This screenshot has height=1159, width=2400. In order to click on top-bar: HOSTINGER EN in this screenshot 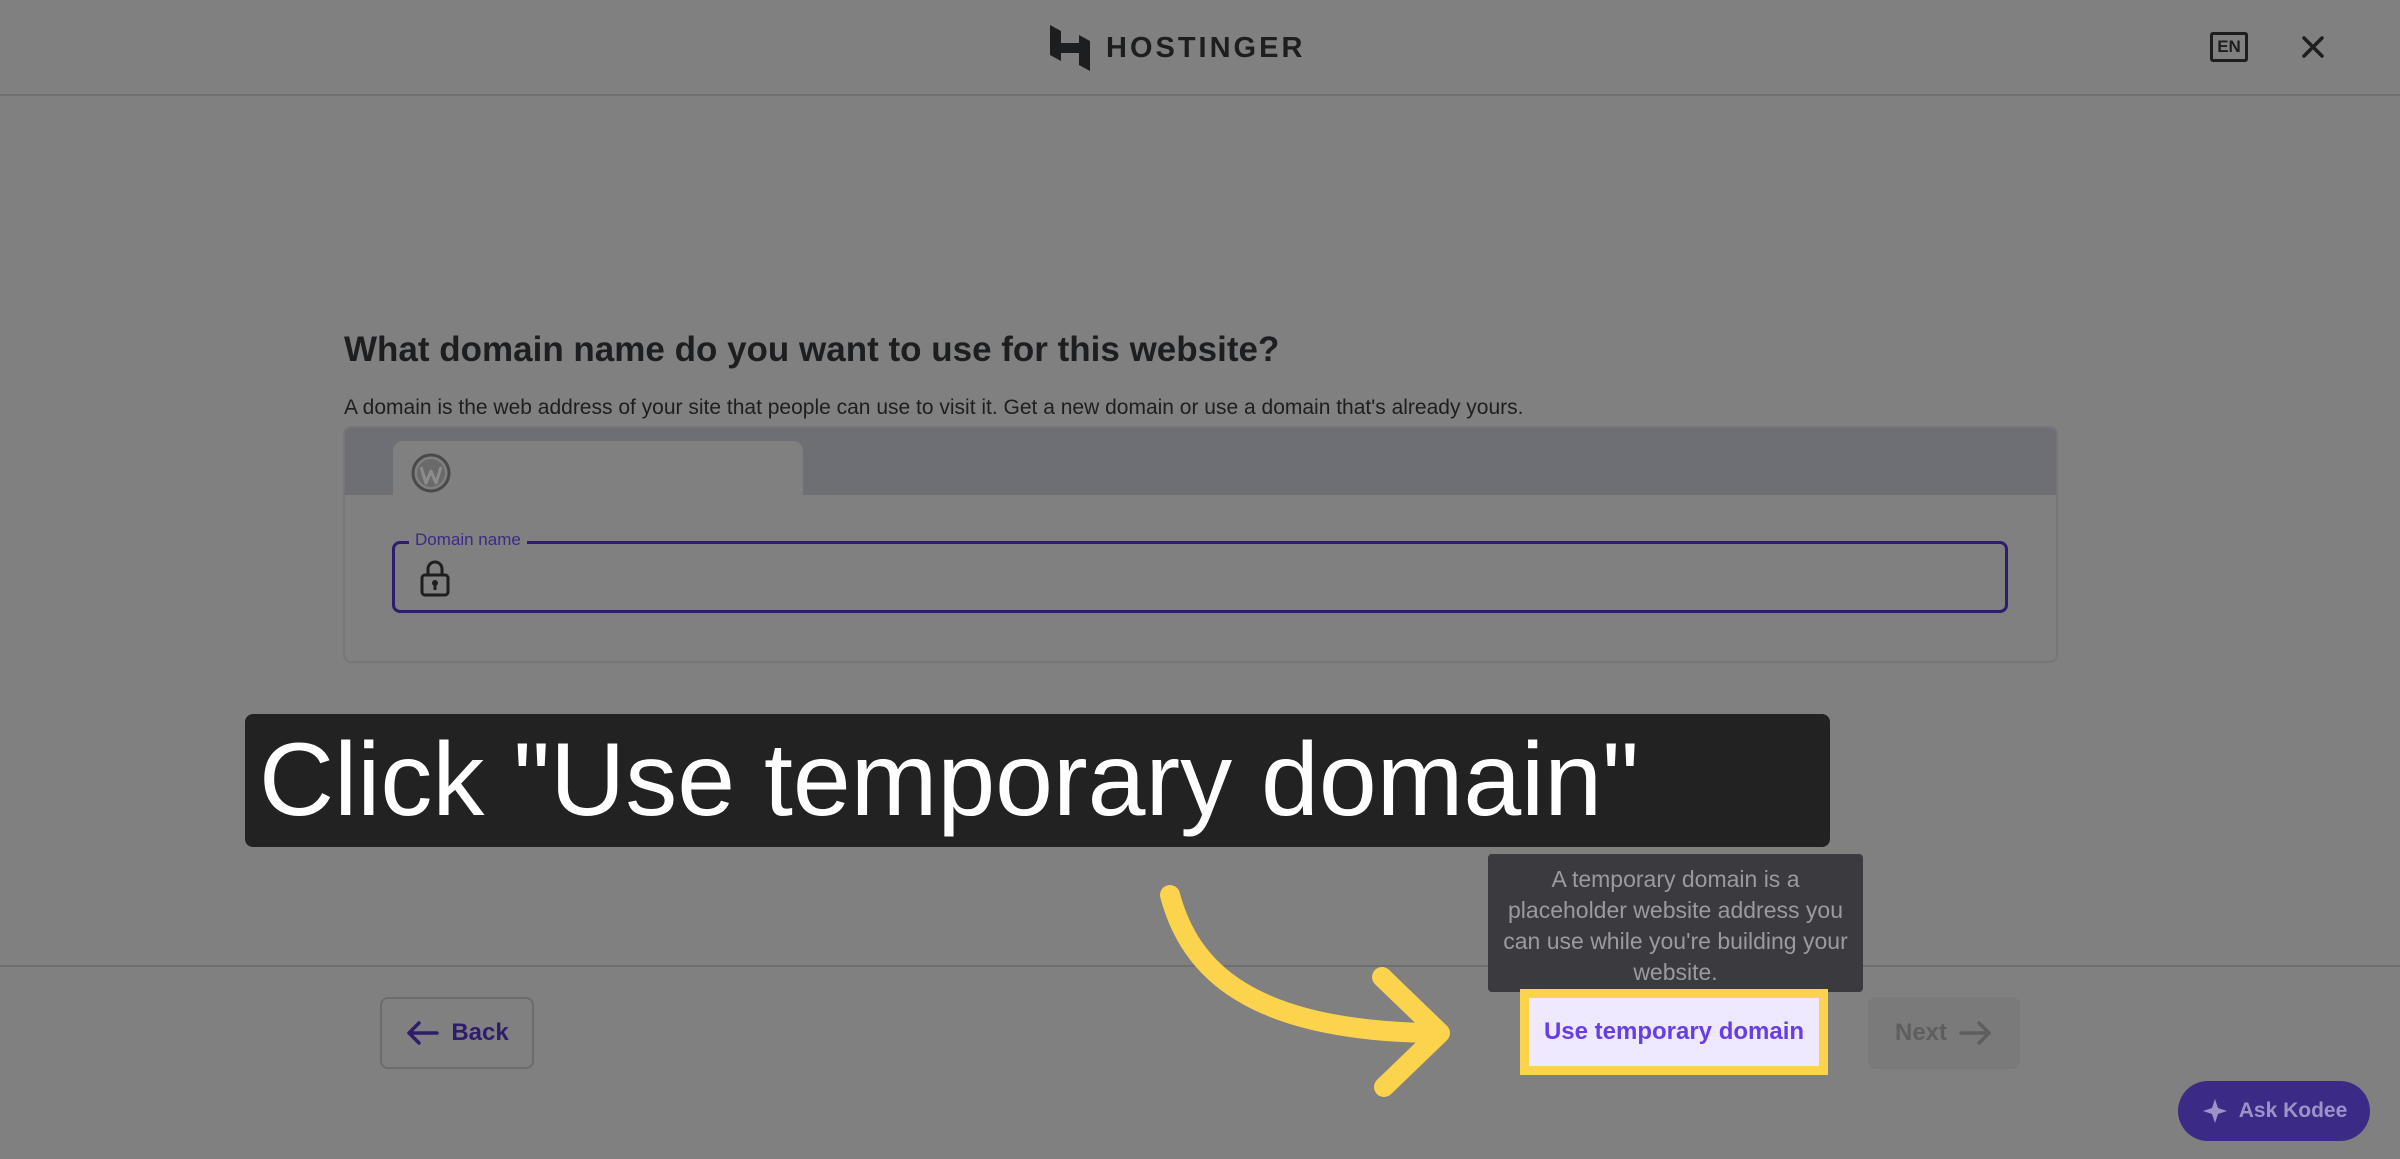, I will do `click(1200, 48)`.